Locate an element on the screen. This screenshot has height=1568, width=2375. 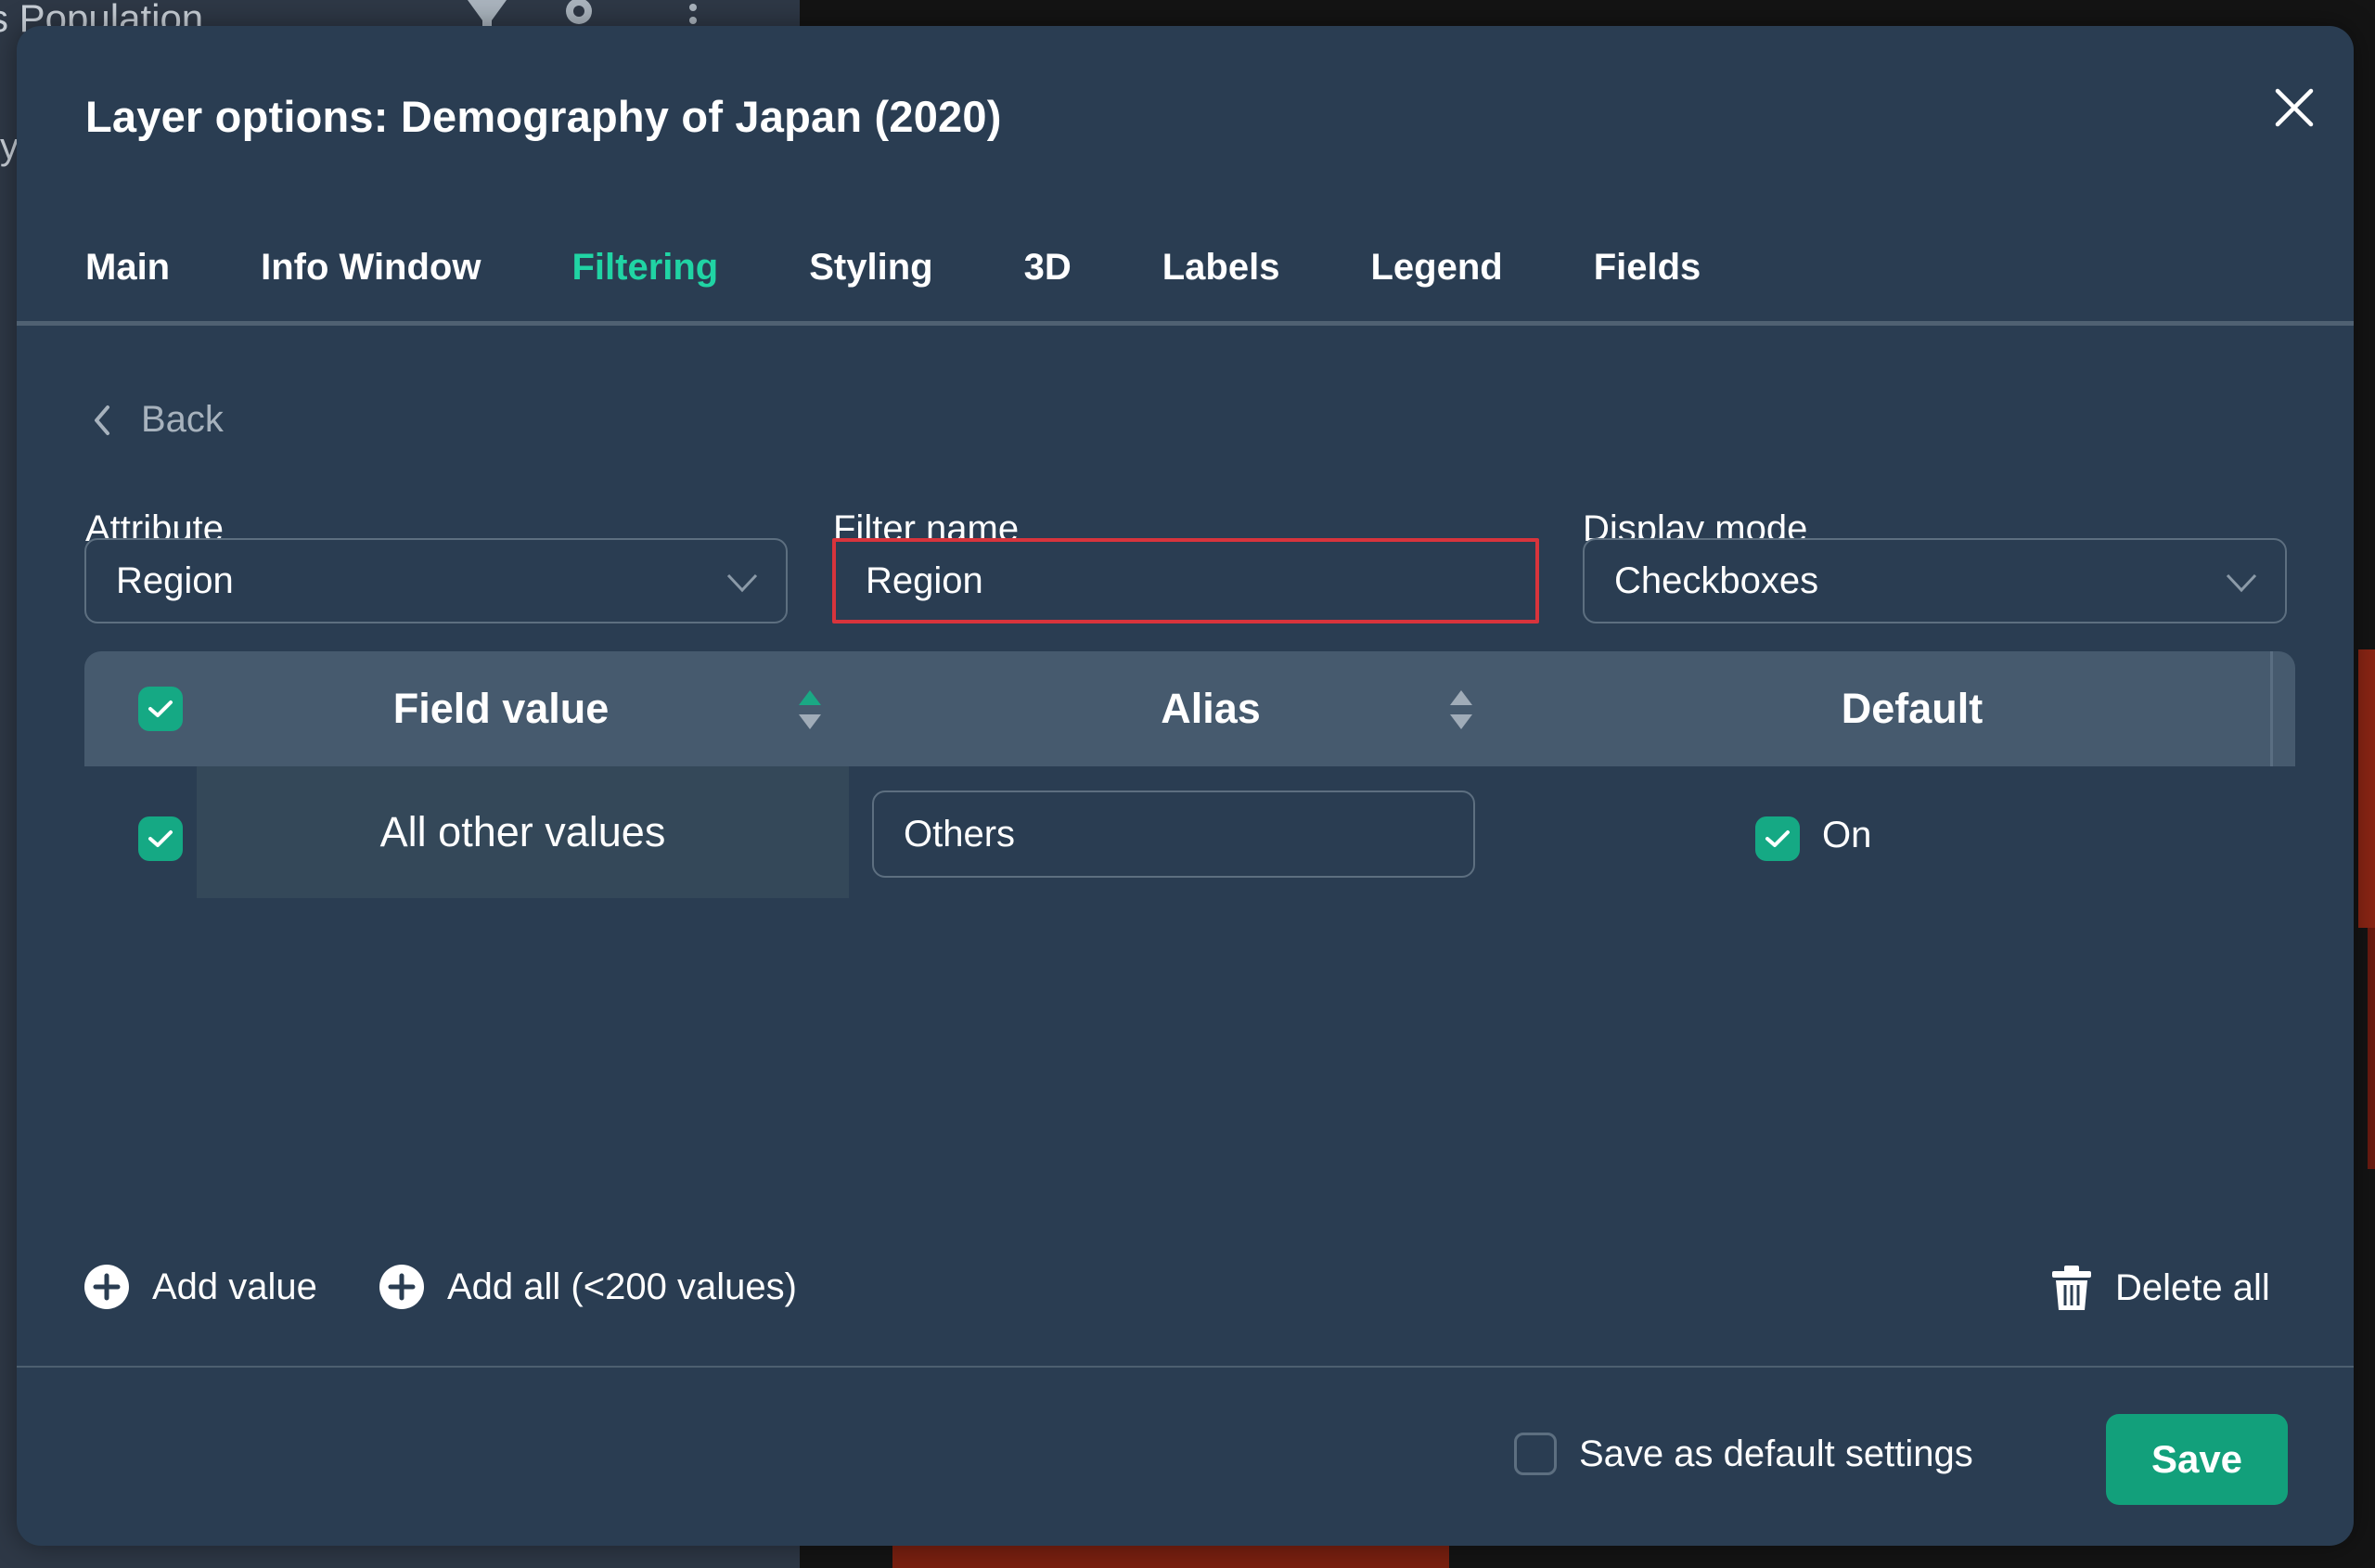
display-mode-select: Checkboxes is located at coordinates (1935, 580).